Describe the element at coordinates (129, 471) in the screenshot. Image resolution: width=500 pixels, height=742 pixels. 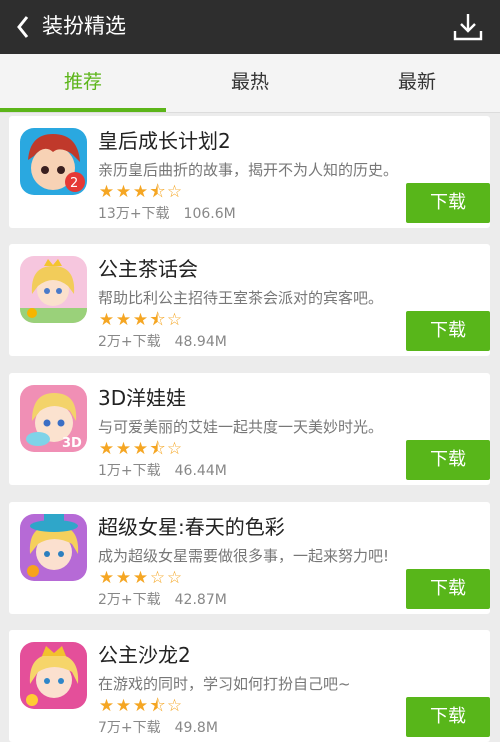
I see `download-count: 1万+下载` at that location.